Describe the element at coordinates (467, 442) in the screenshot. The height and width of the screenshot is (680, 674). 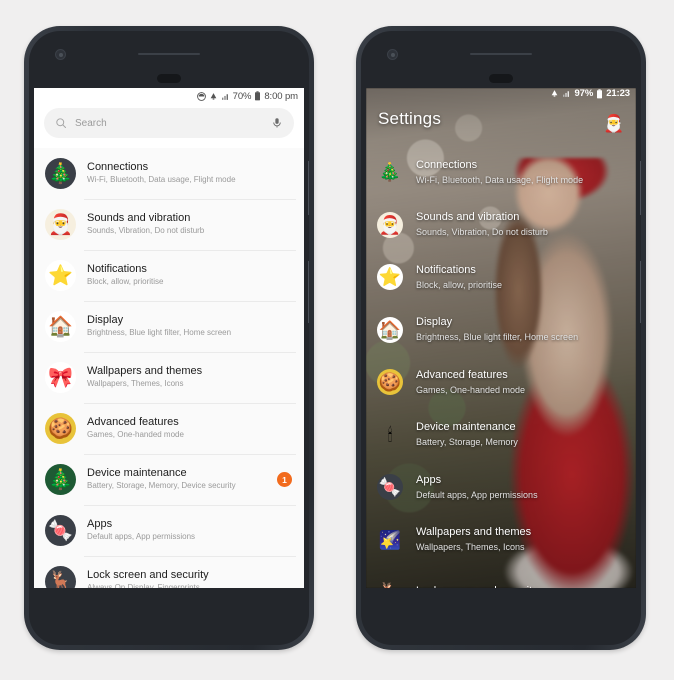
I see `list-item-subtitle: Battery, Storage, Memory` at that location.